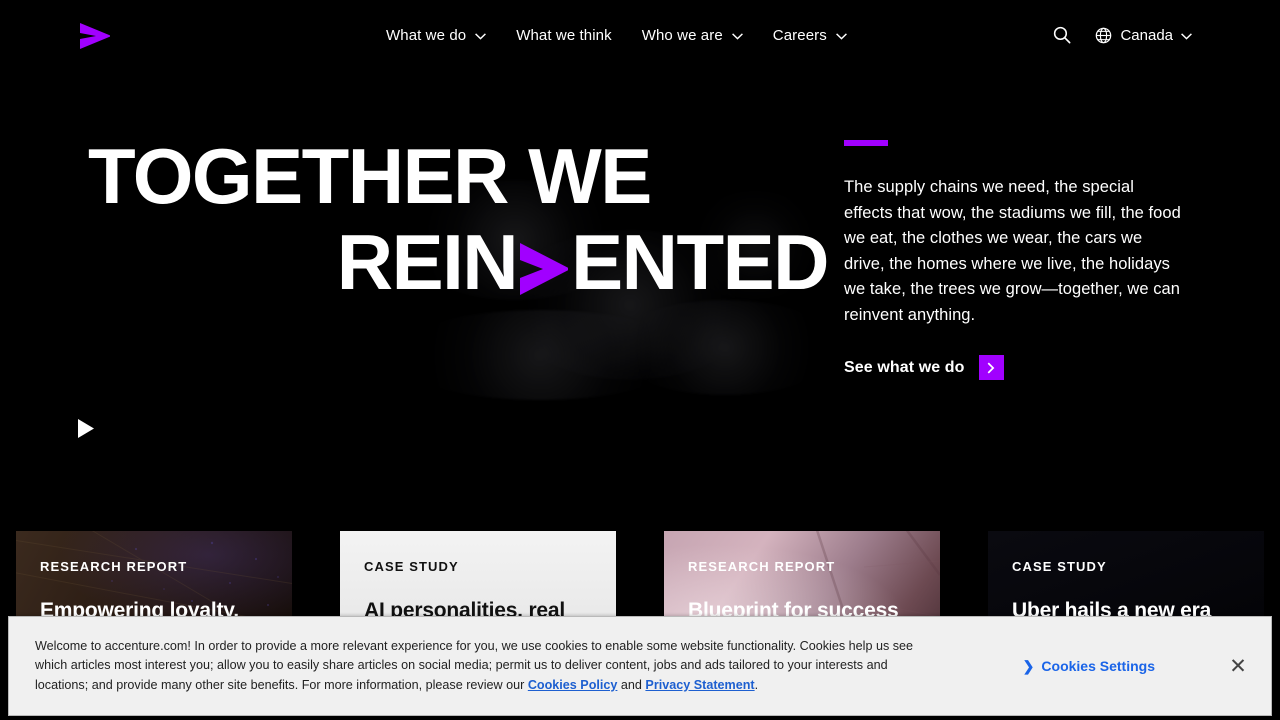 This screenshot has height=720, width=1280. I want to click on locale-selector: Canada, so click(1143, 35).